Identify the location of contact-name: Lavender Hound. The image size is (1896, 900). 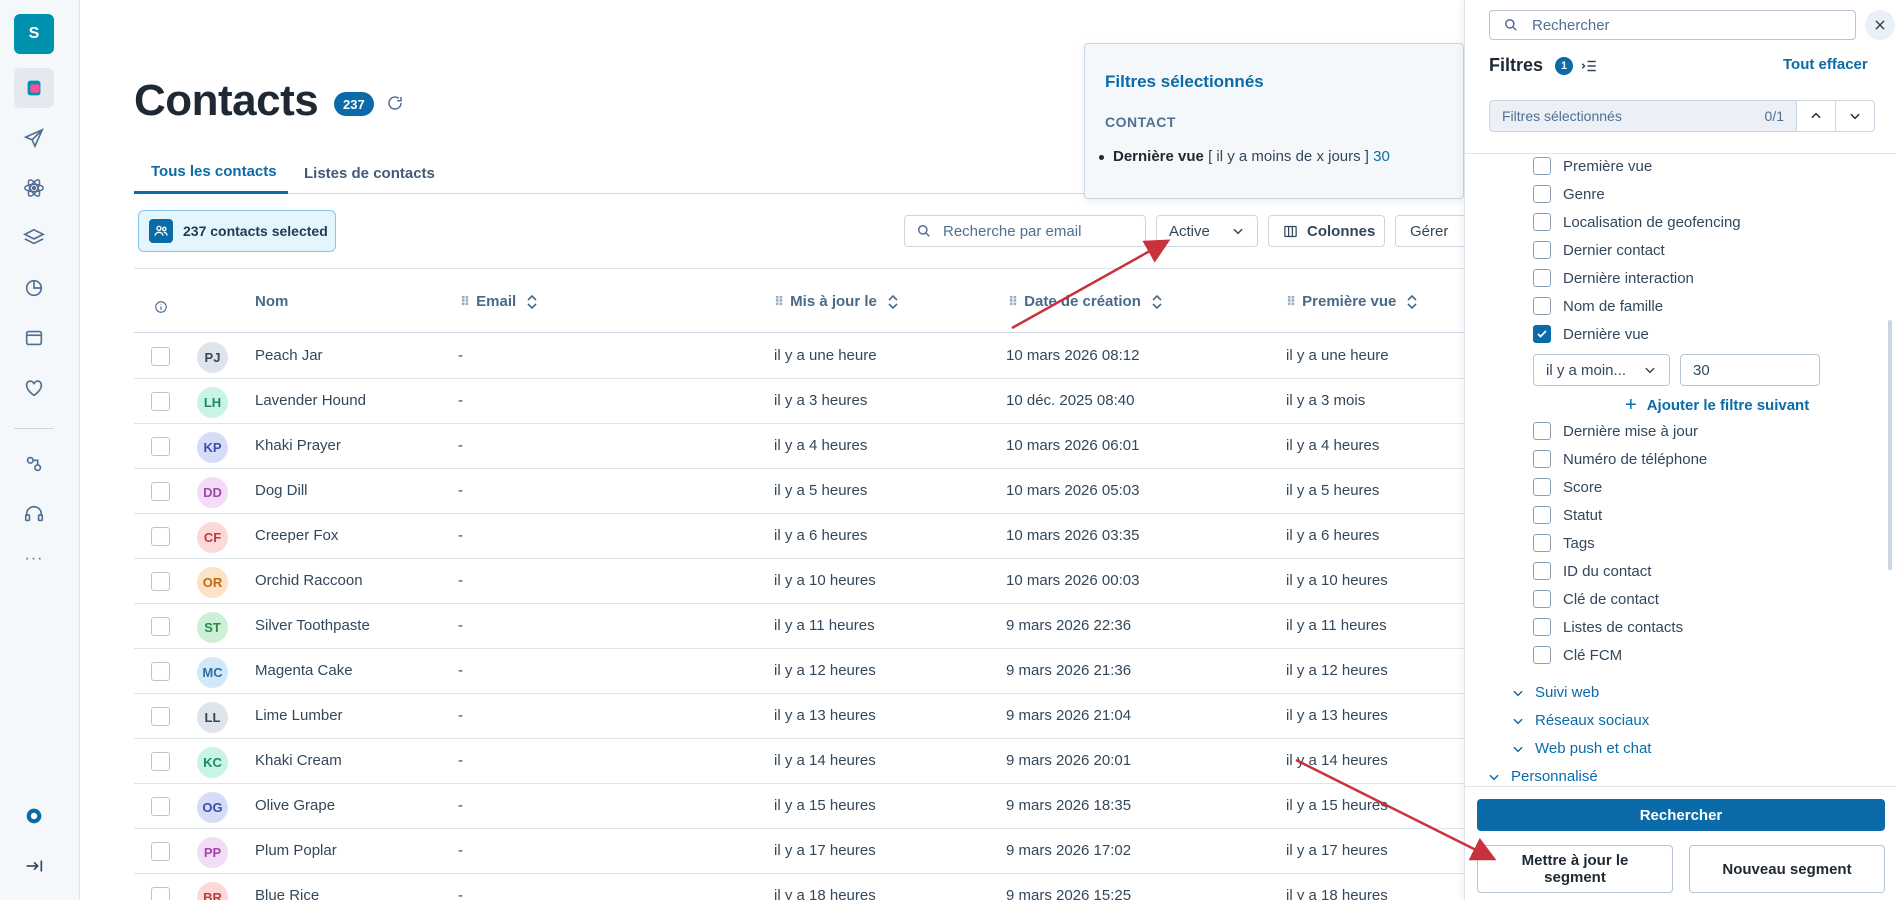
(310, 400).